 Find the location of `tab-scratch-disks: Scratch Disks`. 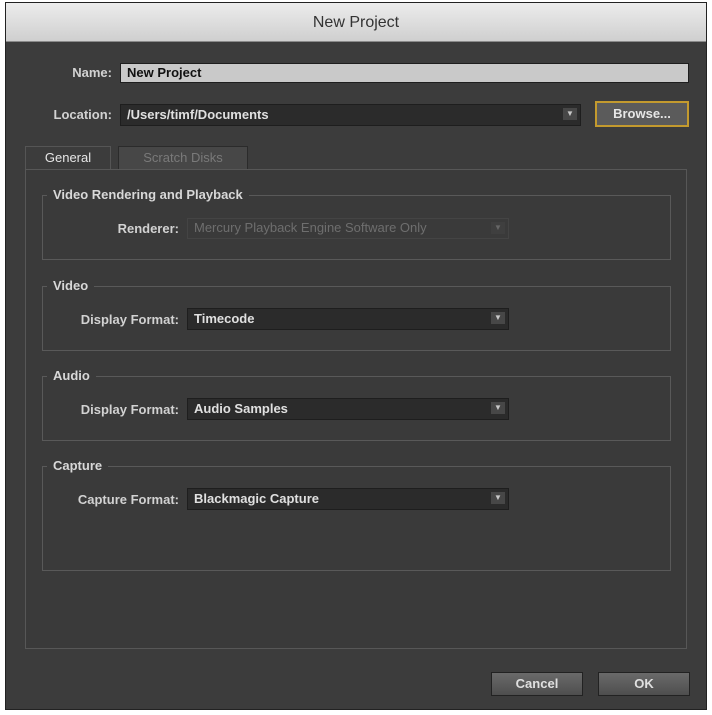

tab-scratch-disks: Scratch Disks is located at coordinates (183, 158).